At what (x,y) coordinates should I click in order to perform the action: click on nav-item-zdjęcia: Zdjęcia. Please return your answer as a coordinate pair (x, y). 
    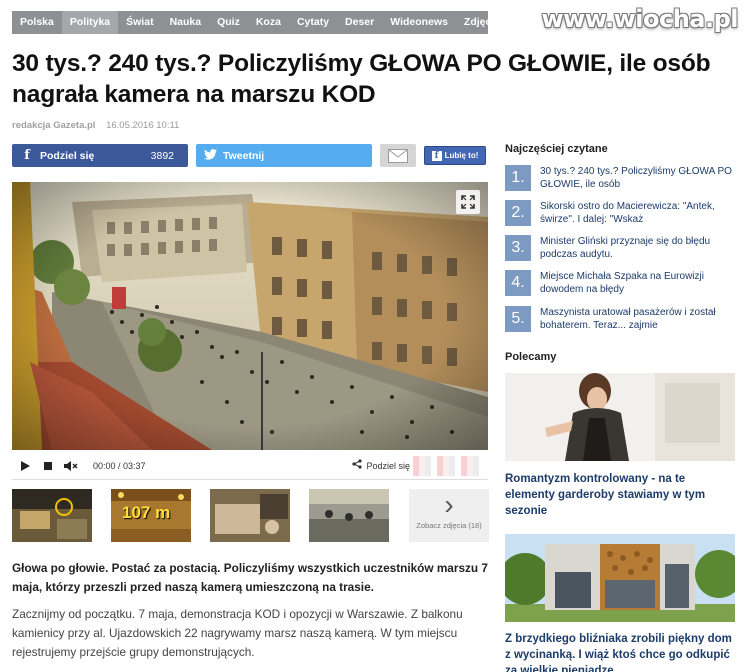
    Looking at the image, I should click on (482, 22).